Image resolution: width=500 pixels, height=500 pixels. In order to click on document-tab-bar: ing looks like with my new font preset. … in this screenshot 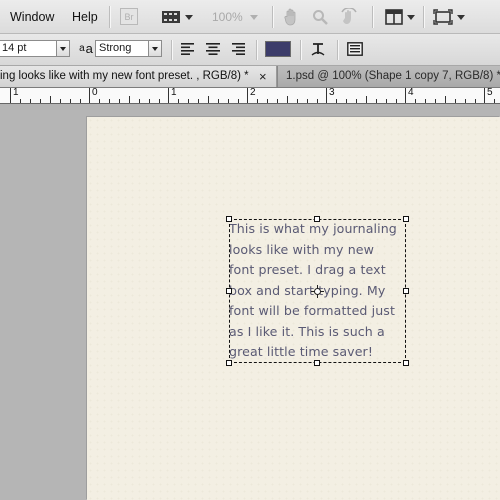, I will do `click(250, 77)`.